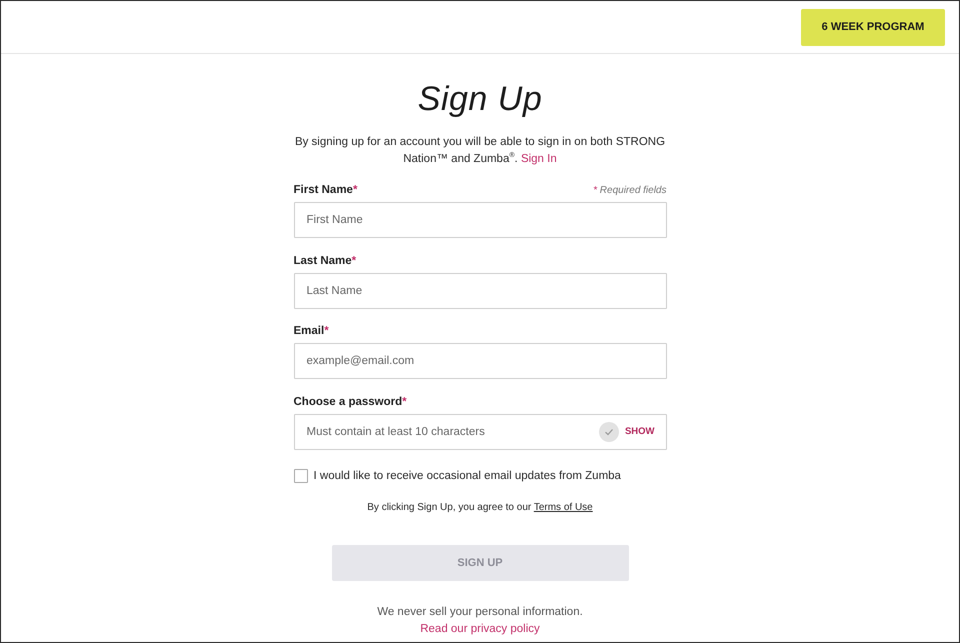  Describe the element at coordinates (301, 476) in the screenshot. I see `checkbox` at that location.